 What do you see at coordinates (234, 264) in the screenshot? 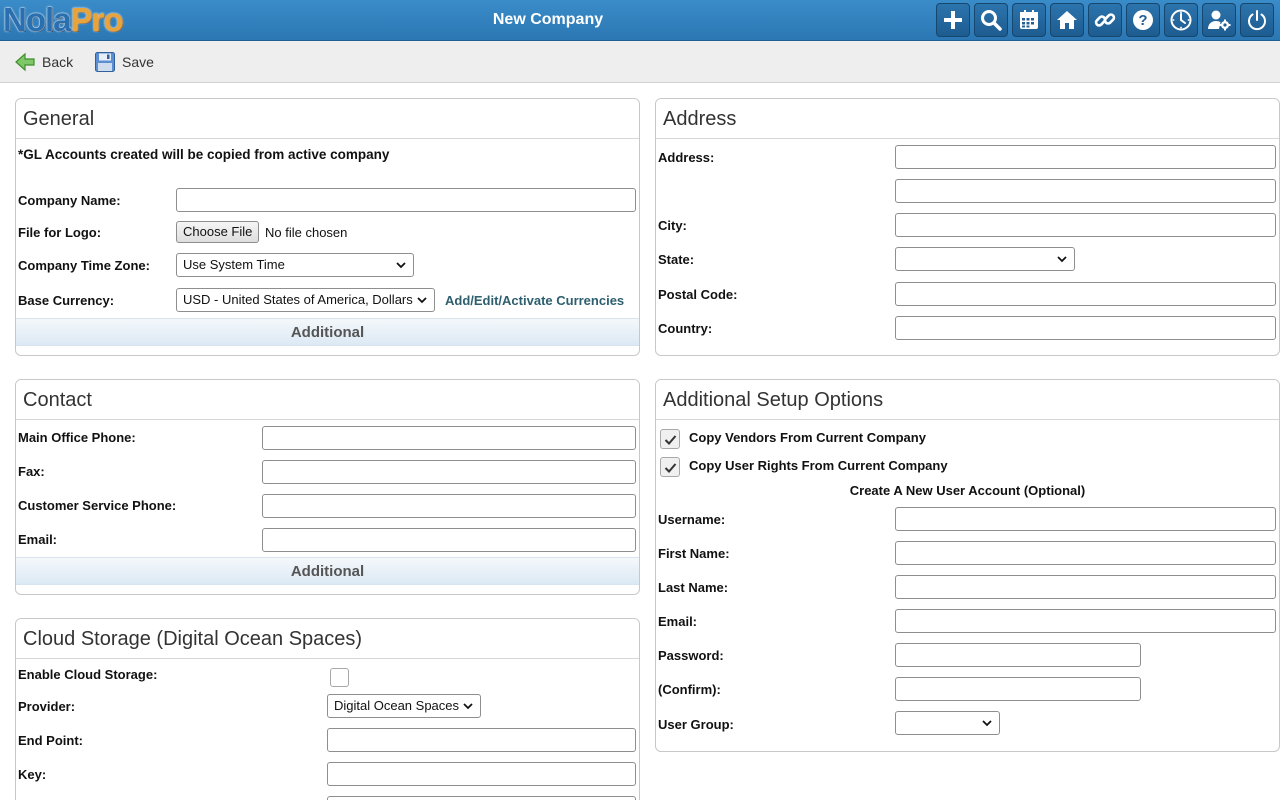
I see `timezone-value: Use System Time` at bounding box center [234, 264].